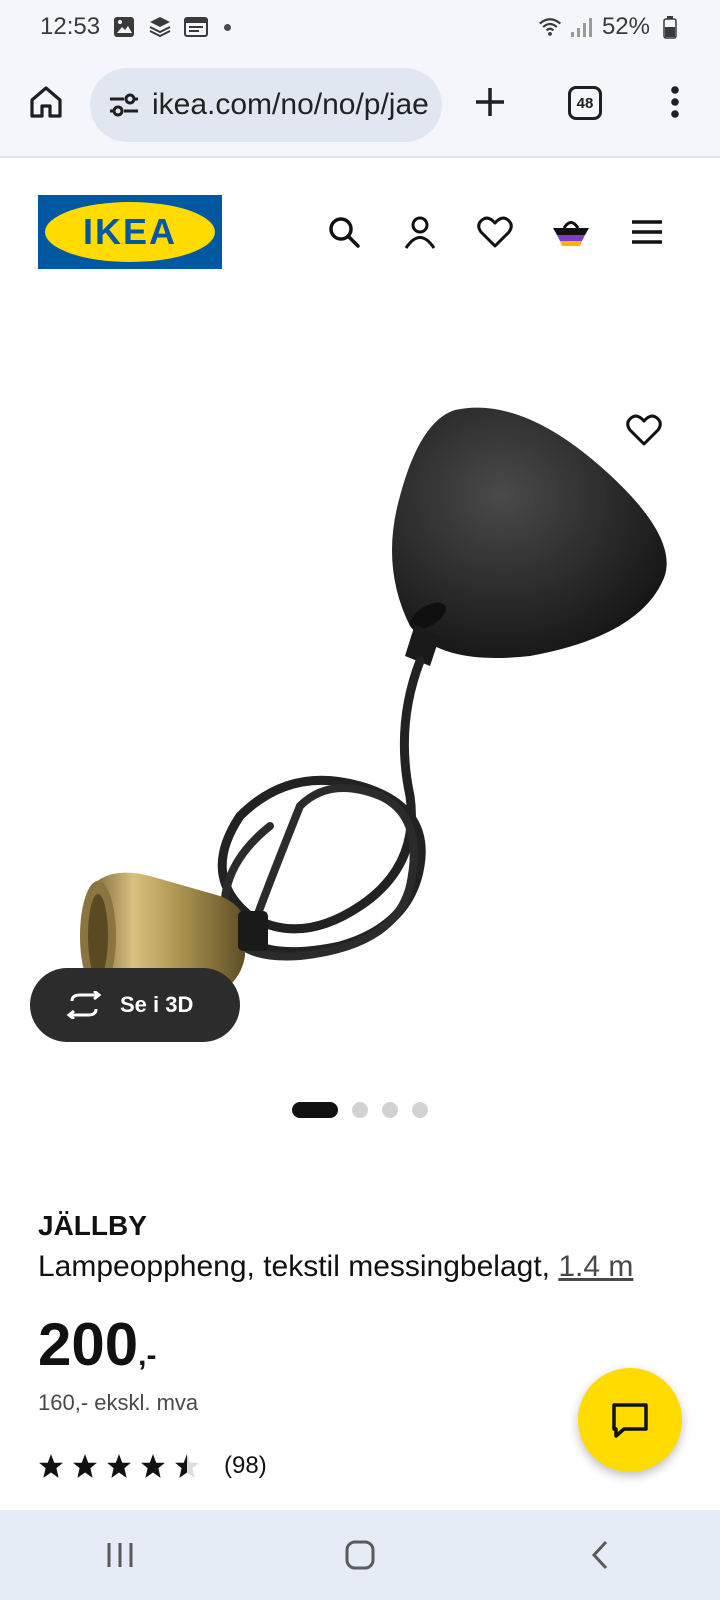  I want to click on basket-icon, so click(571, 233).